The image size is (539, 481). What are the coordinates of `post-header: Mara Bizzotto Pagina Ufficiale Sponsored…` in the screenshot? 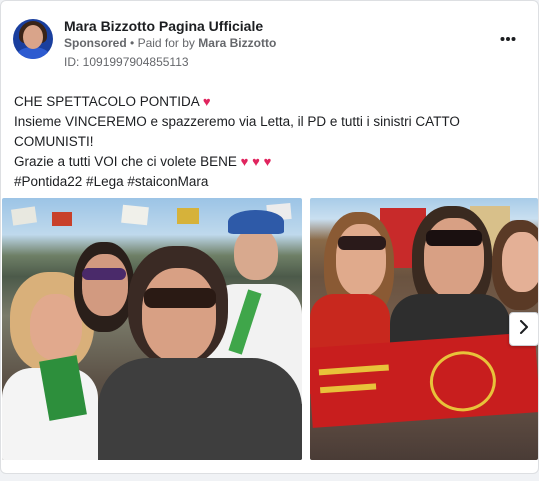 It's located at (270, 43).